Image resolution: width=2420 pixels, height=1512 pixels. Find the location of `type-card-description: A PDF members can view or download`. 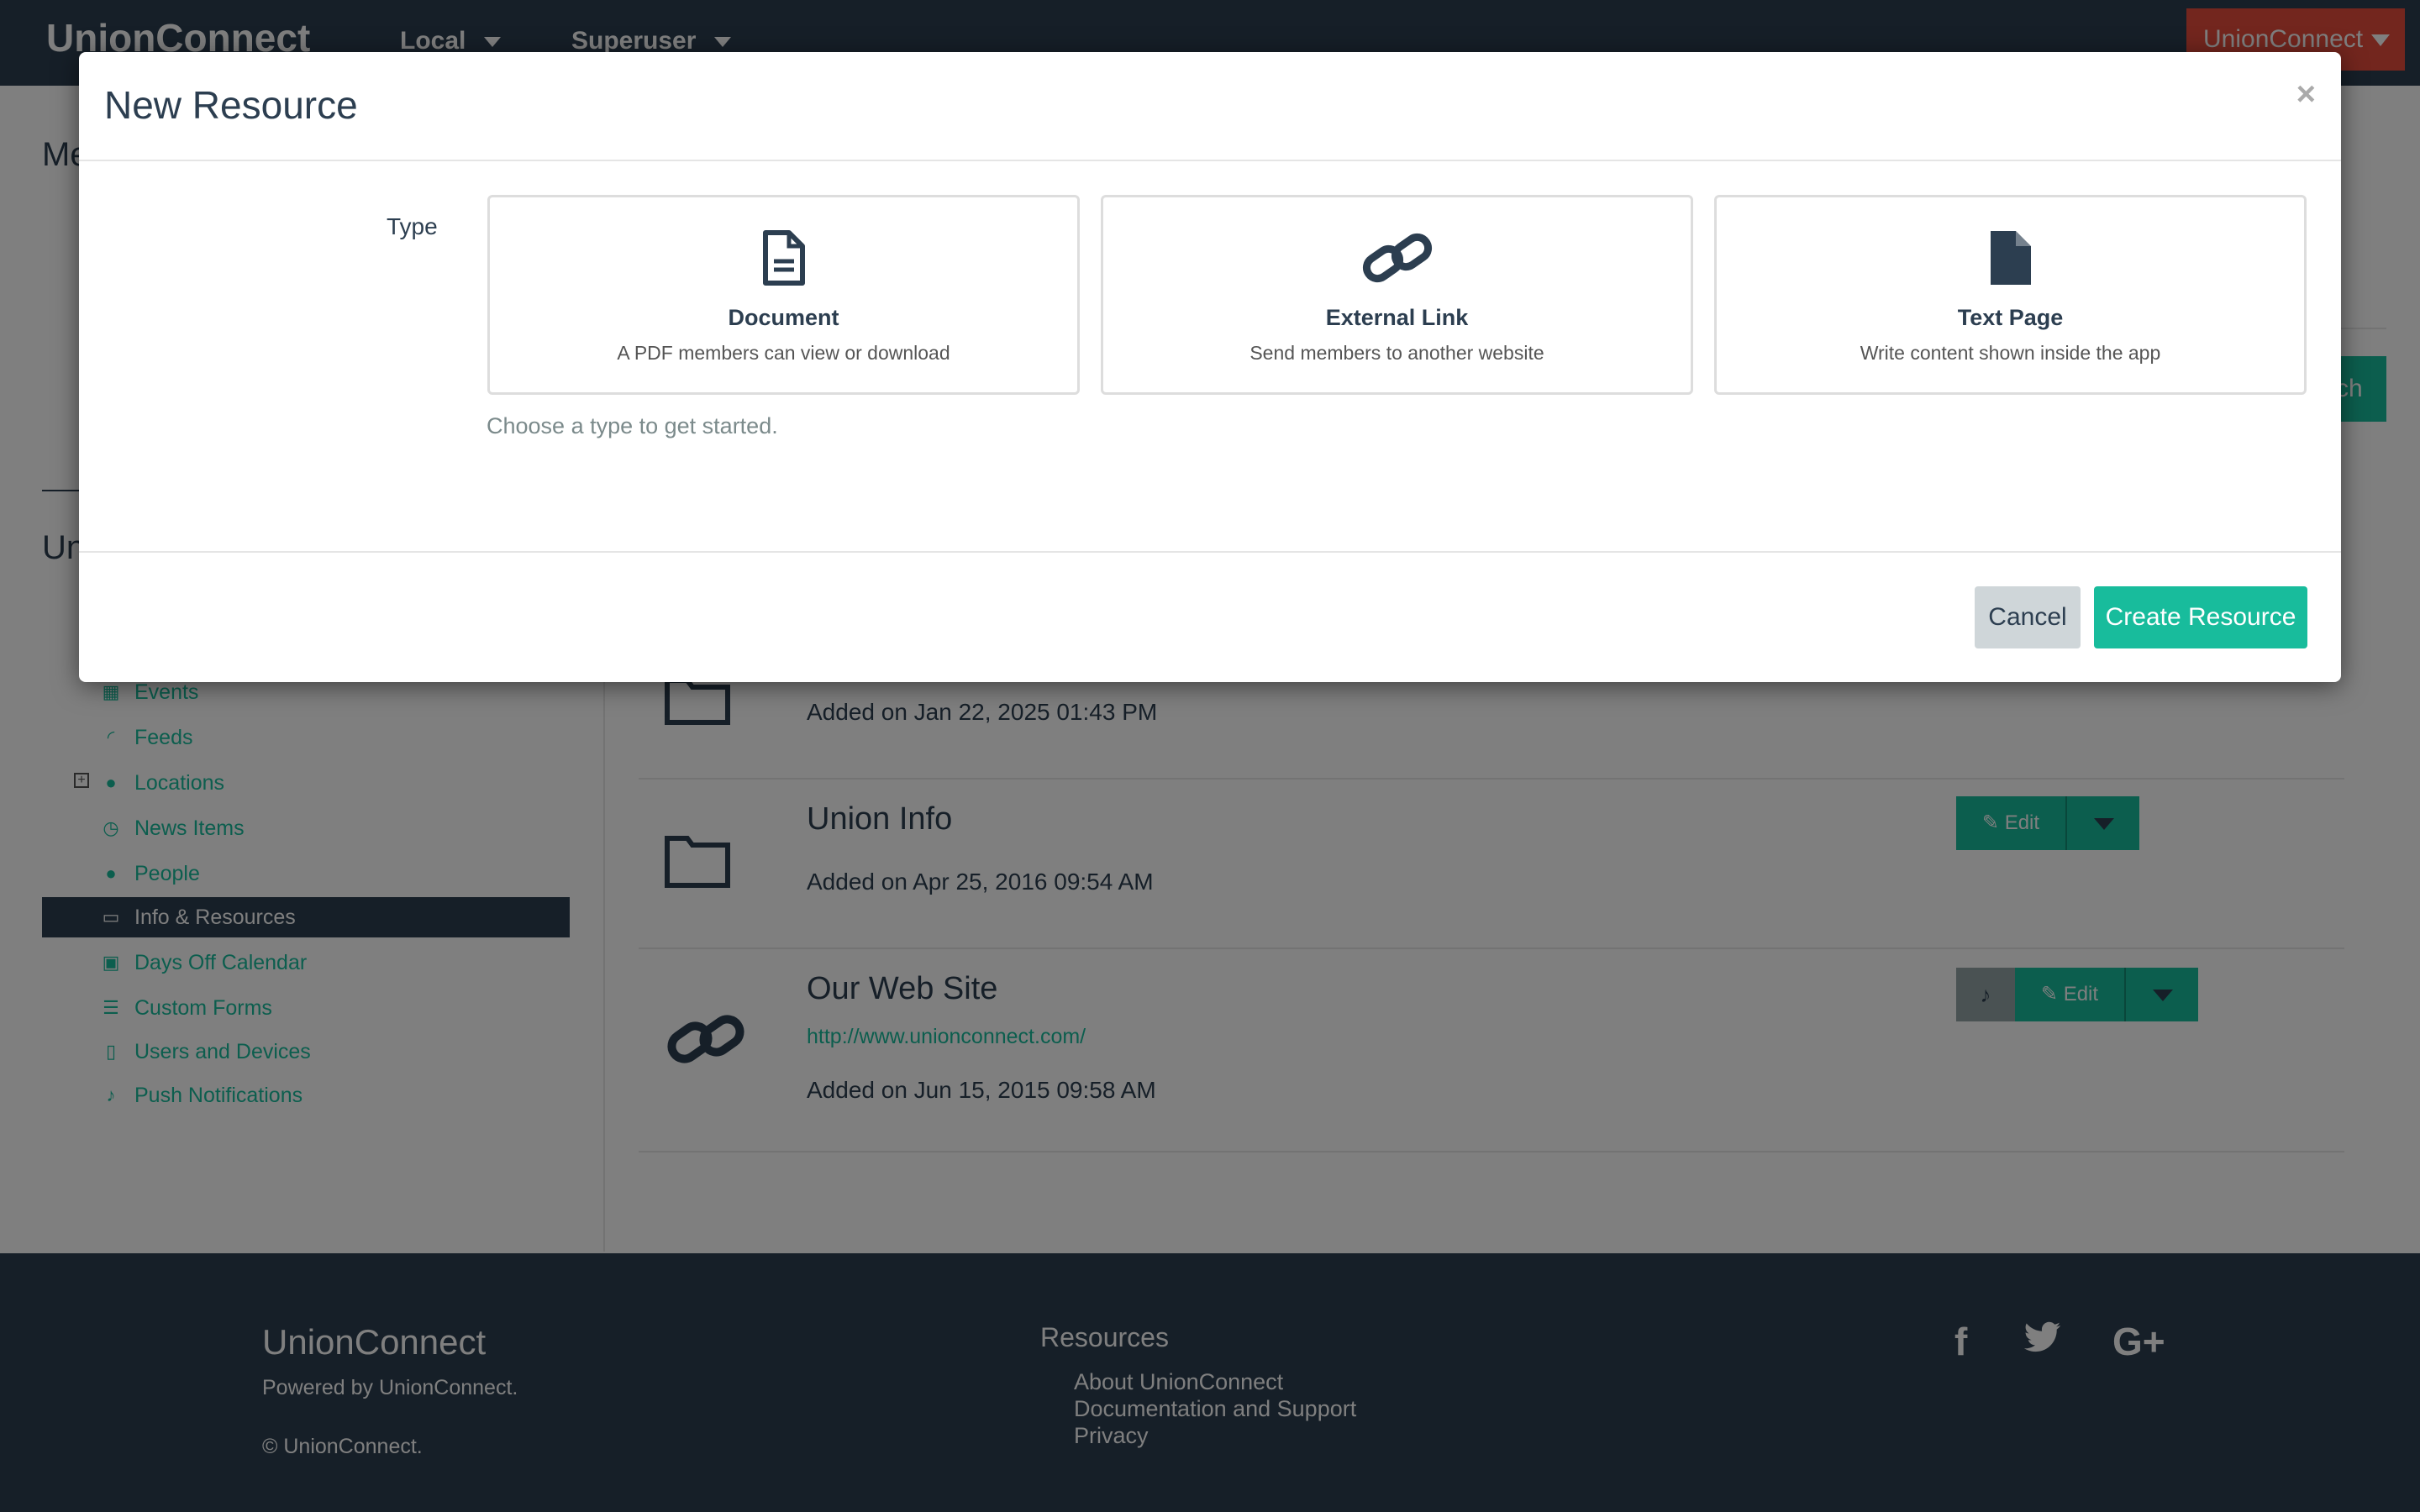

type-card-description: A PDF members can view or download is located at coordinates (783, 353).